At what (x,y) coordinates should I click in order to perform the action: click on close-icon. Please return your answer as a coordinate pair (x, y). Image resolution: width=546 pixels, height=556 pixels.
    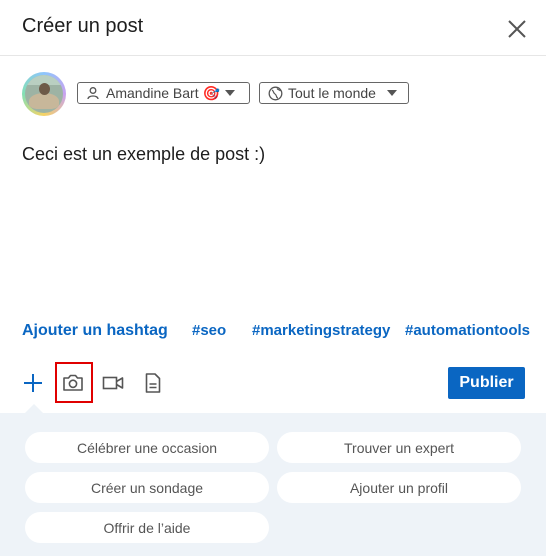
    Looking at the image, I should click on (517, 29).